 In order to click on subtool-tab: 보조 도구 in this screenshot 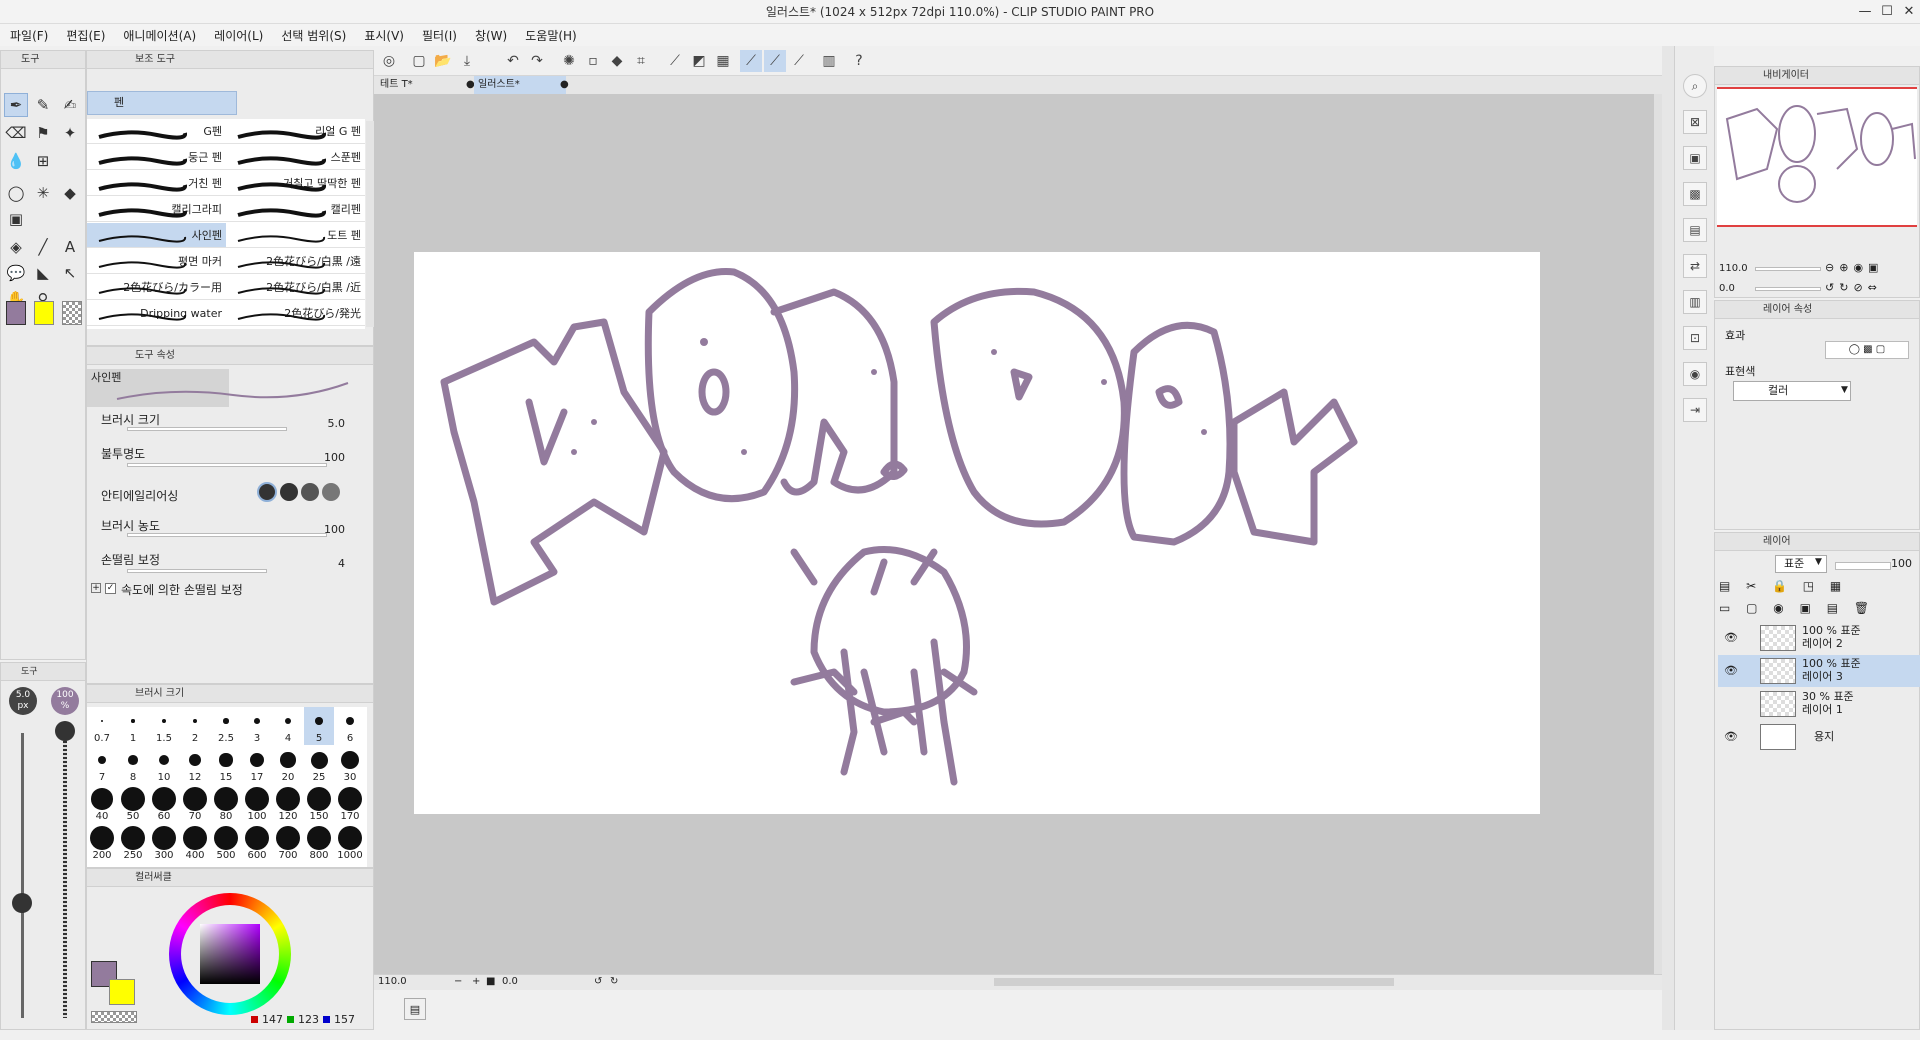, I will do `click(230, 60)`.